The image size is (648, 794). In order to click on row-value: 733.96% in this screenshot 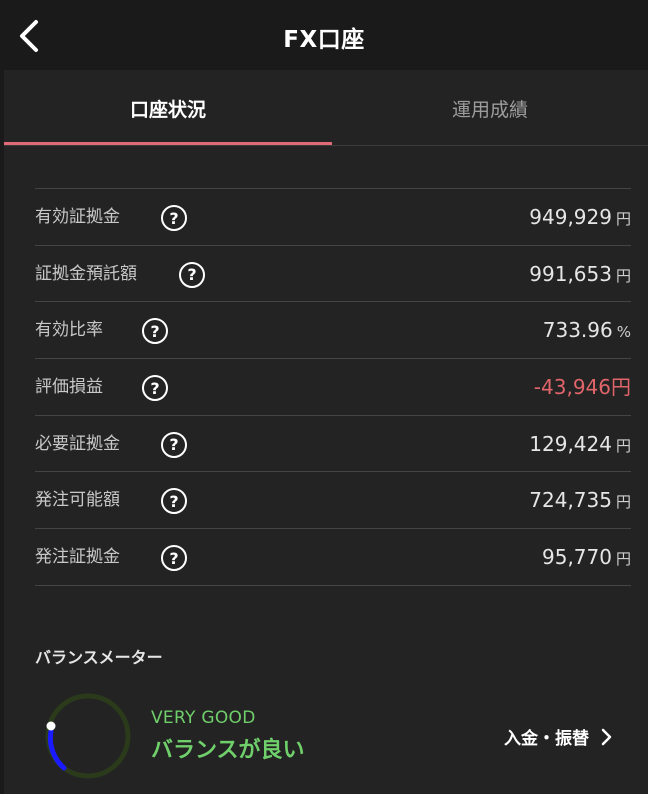, I will do `click(587, 330)`.